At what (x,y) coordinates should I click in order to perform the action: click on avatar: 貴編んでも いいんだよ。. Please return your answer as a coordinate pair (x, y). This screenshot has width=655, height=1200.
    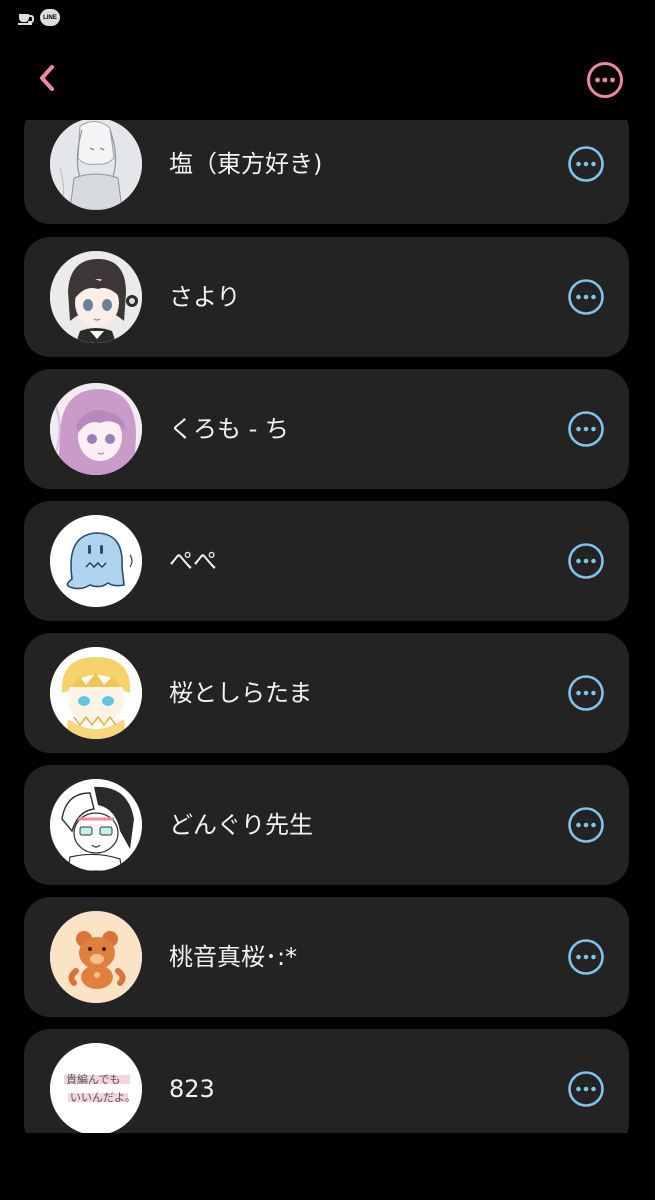
    Looking at the image, I should click on (96, 1088).